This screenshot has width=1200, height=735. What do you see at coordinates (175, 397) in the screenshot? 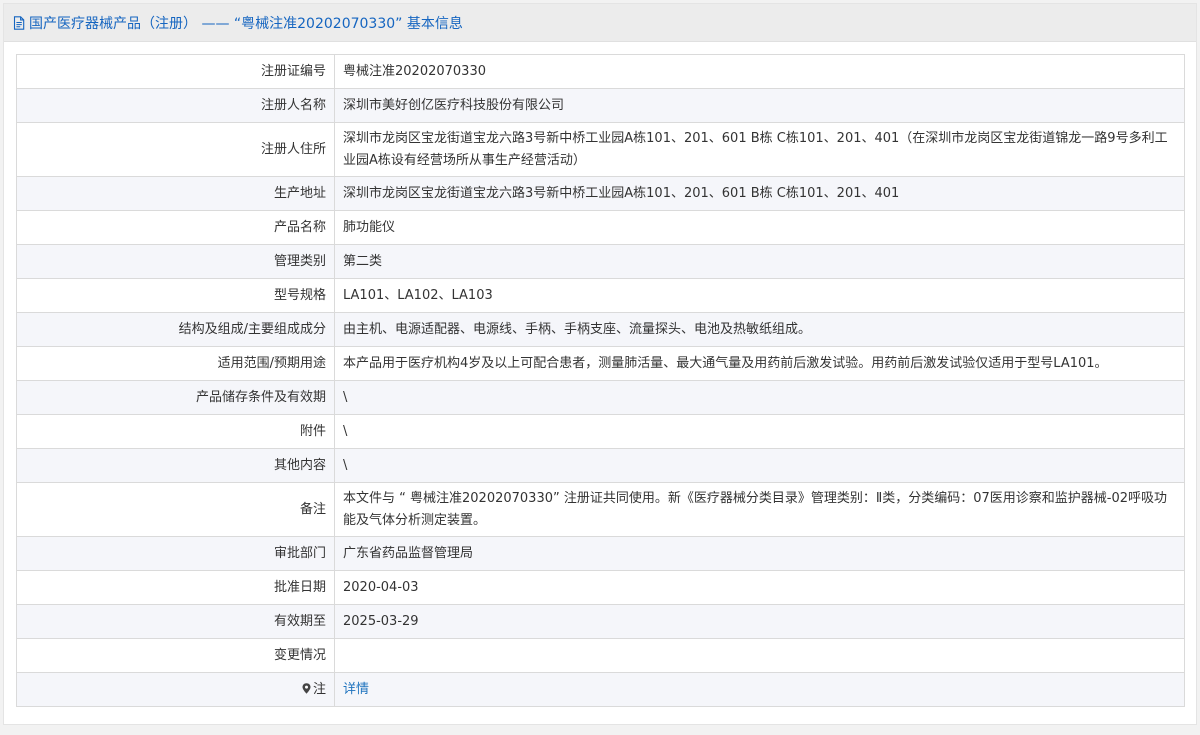
I see `row-label: 产品储存条件及有效期` at bounding box center [175, 397].